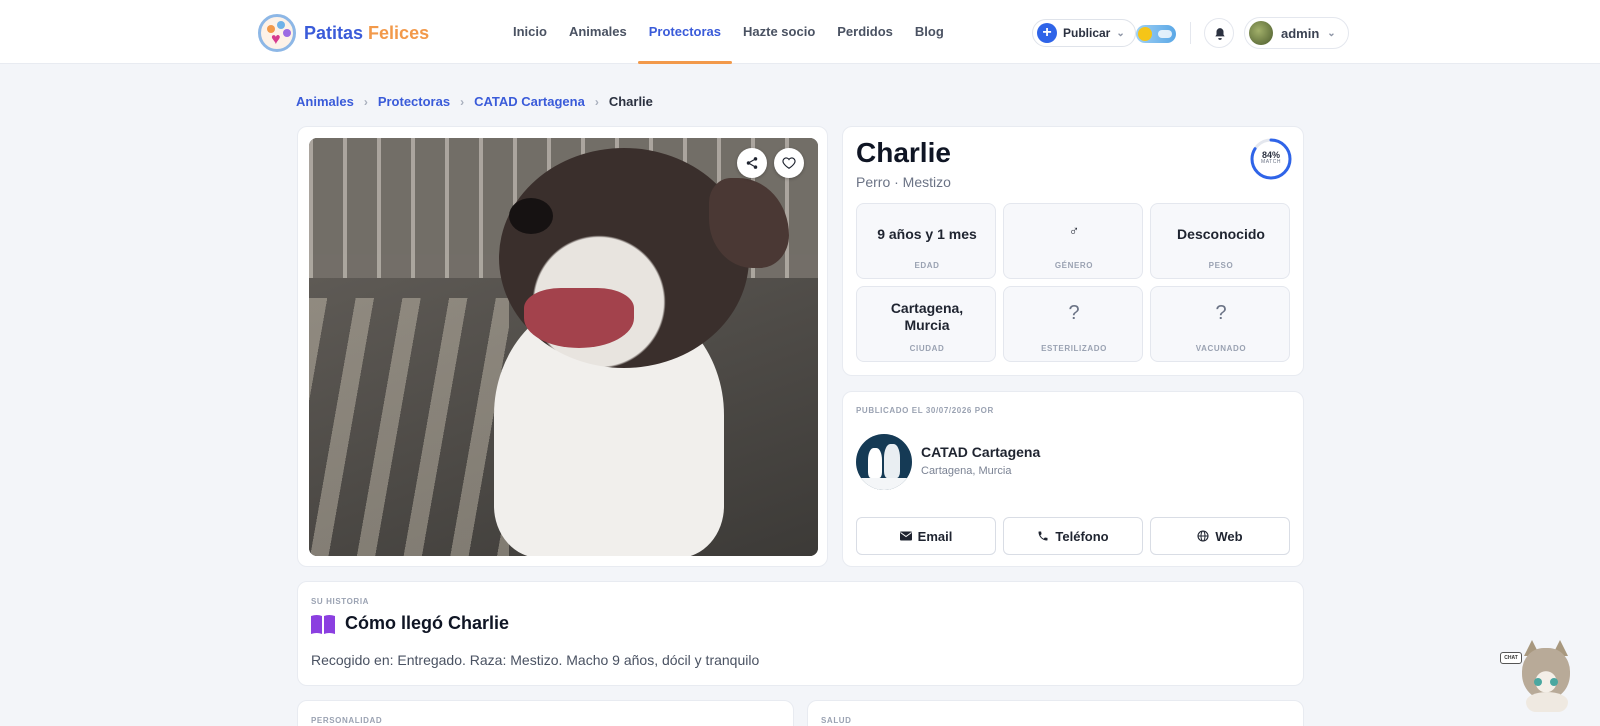 This screenshot has width=1600, height=726. Describe the element at coordinates (1221, 265) in the screenshot. I see `stat-key: PESO` at that location.